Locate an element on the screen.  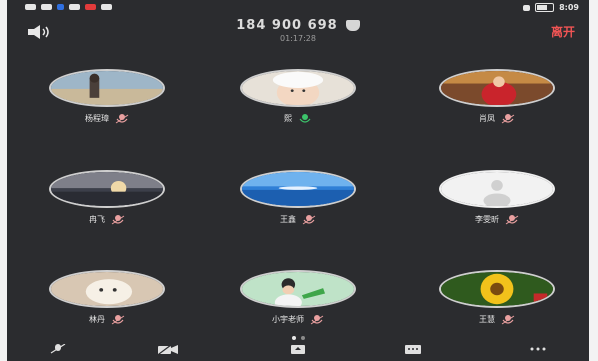
page-dot-active is located at coordinates (293, 338).